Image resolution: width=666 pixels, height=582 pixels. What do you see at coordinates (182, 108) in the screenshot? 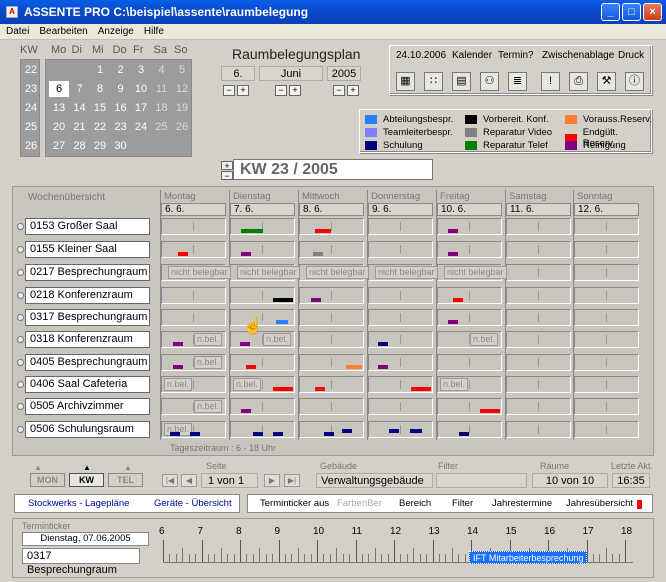
I see `calendar-day: 19` at bounding box center [182, 108].